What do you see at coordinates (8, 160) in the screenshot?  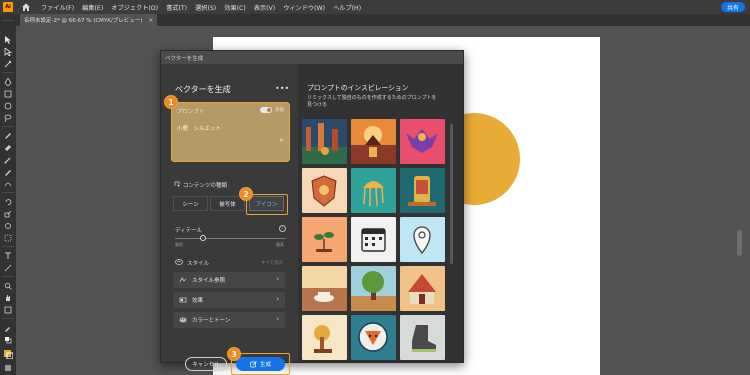 I see `brush-tool-icon` at bounding box center [8, 160].